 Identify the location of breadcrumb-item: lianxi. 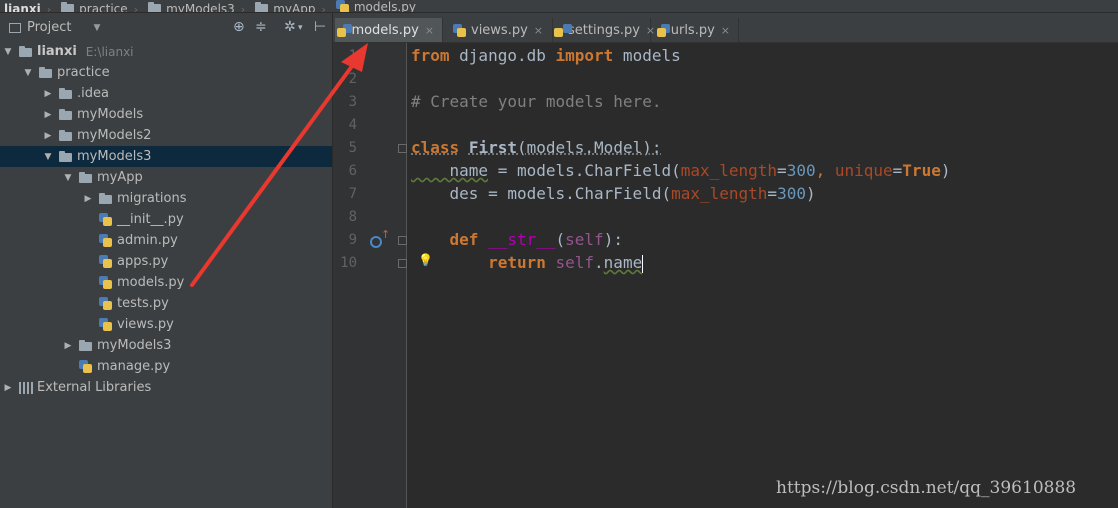
(22, 7).